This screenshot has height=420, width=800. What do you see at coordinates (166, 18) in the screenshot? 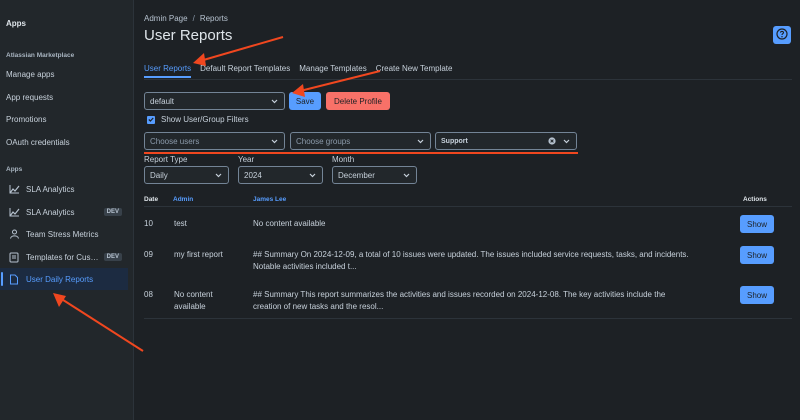
I see `breadcrumb-admin-page: Admin Page` at bounding box center [166, 18].